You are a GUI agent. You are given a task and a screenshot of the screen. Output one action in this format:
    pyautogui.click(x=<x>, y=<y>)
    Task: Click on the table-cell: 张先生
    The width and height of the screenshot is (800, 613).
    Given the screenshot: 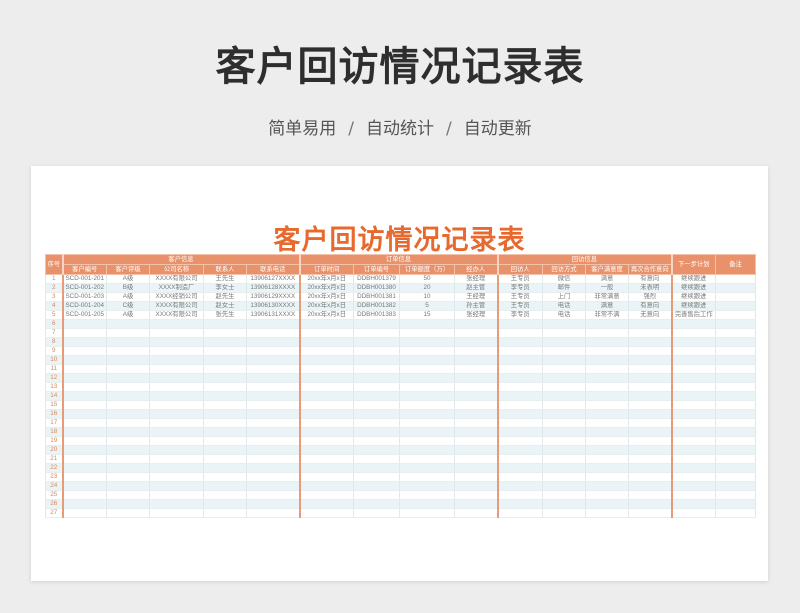 What is the action you would take?
    pyautogui.click(x=225, y=315)
    